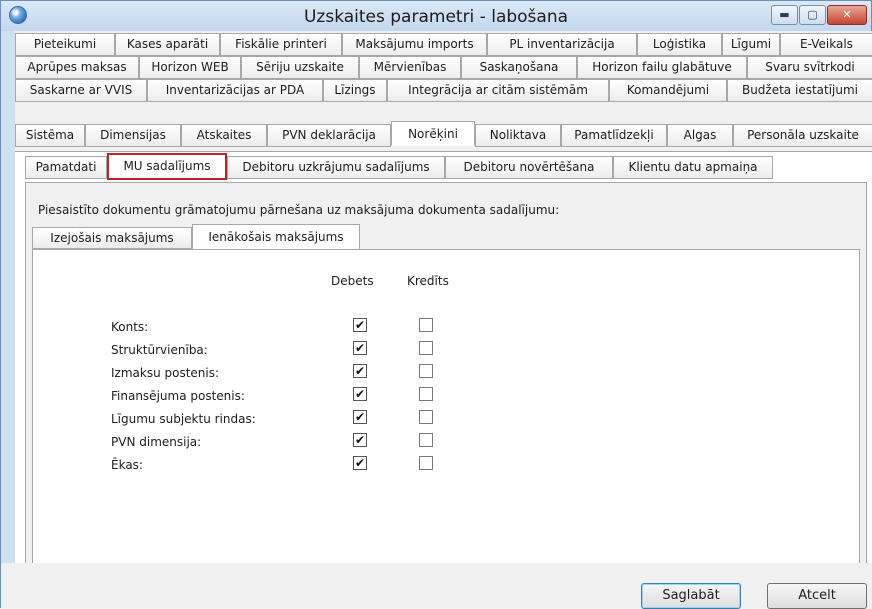 The height and width of the screenshot is (609, 872). Describe the element at coordinates (436, 586) in the screenshot. I see `button-bar` at that location.